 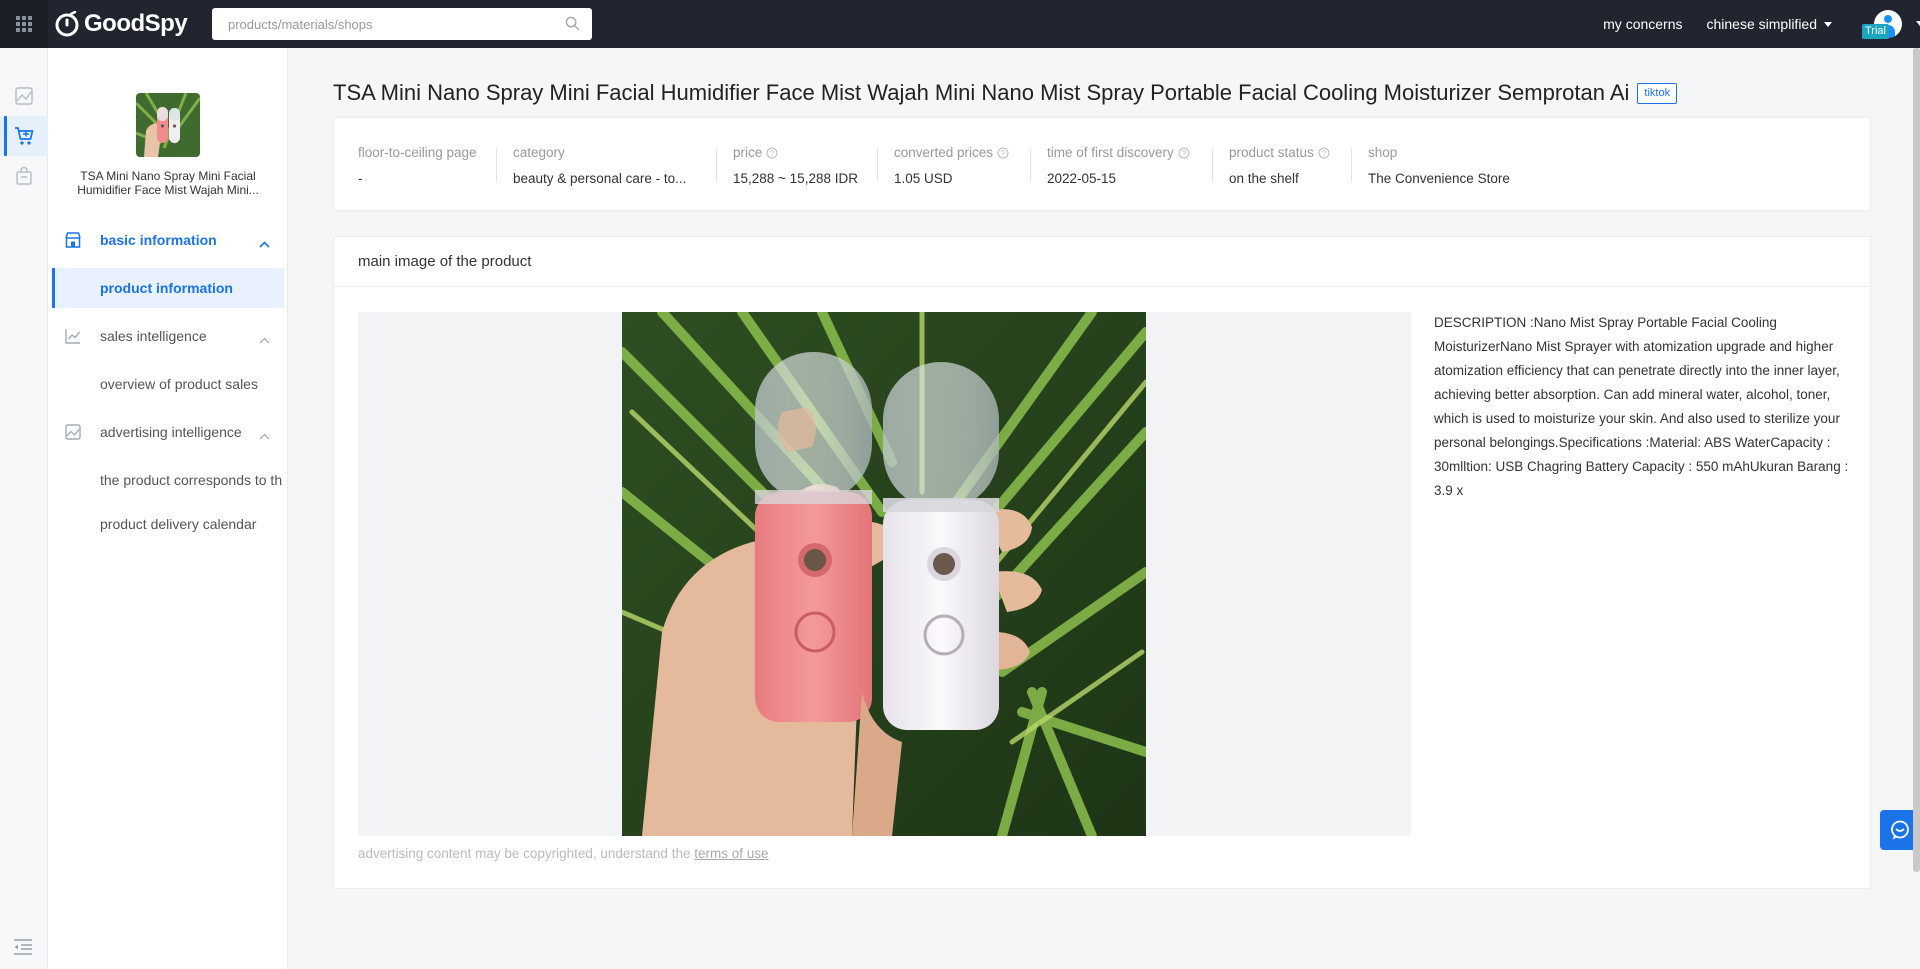 What do you see at coordinates (360, 178) in the screenshot?
I see `info-value: -` at bounding box center [360, 178].